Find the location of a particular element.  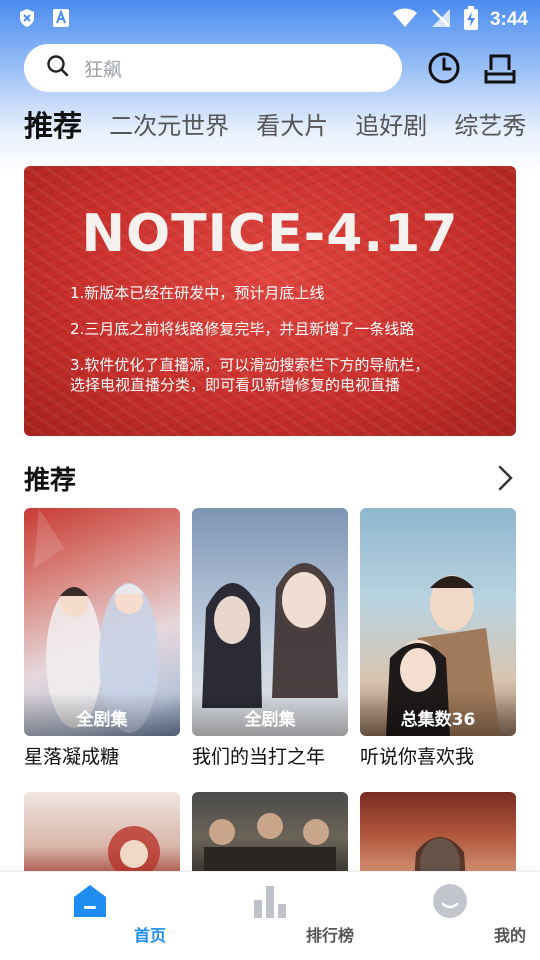

nav-ranking: 排行榜 is located at coordinates (282, 916).